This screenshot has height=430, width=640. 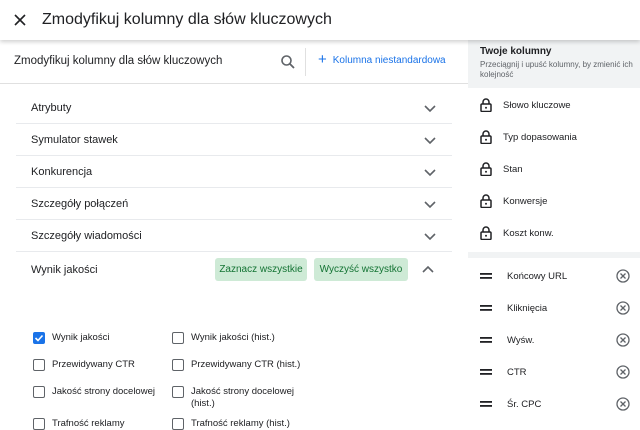 What do you see at coordinates (240, 423) in the screenshot?
I see `option-label: Trafność reklamy (hist.)` at bounding box center [240, 423].